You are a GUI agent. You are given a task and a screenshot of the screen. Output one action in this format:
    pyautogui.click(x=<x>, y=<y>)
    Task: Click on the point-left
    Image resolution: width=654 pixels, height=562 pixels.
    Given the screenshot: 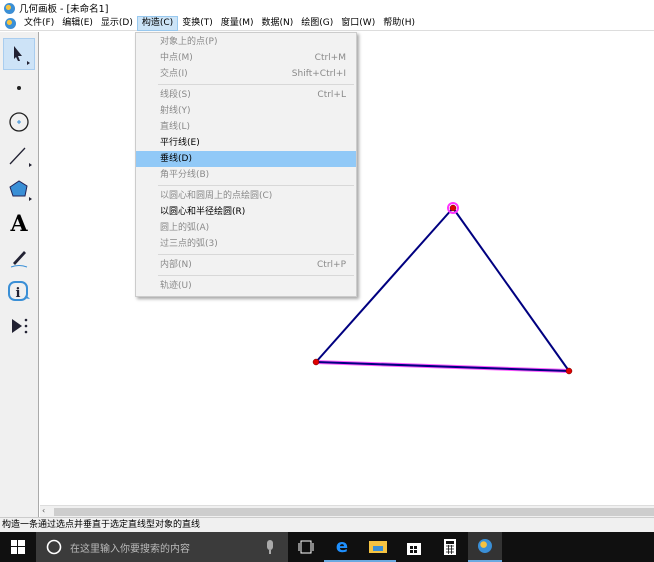 What is the action you would take?
    pyautogui.click(x=316, y=362)
    